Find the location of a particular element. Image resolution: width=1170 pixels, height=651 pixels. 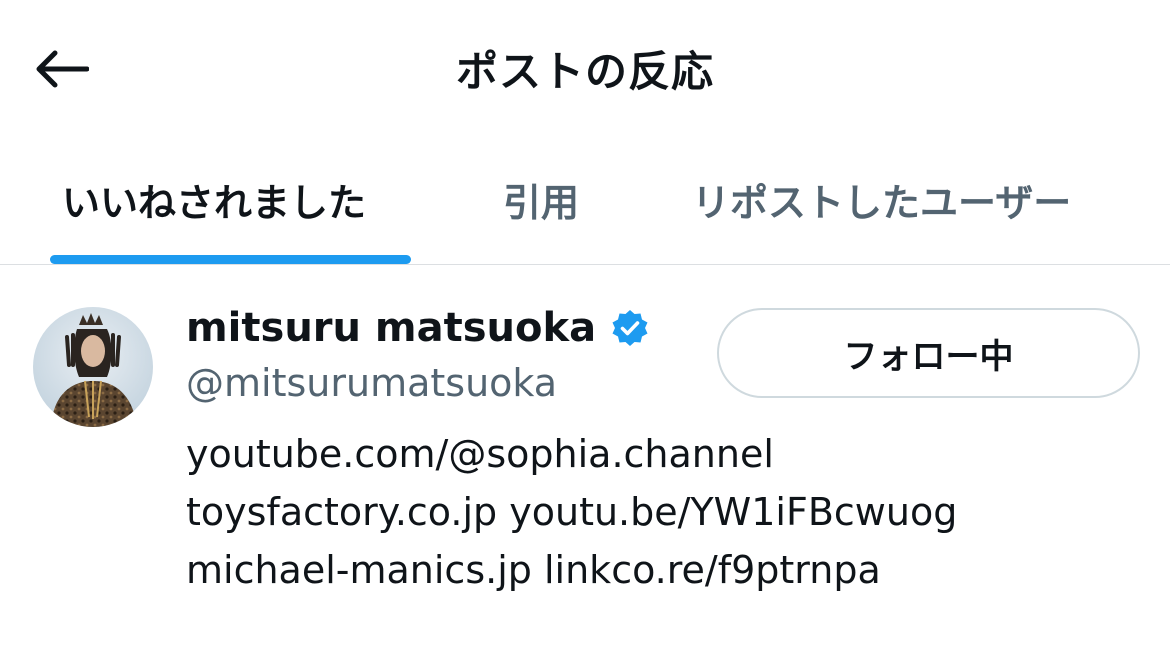

bio-line: toysfactory.co.jp youtu.be/YW1iFBcwuog is located at coordinates (666, 512).